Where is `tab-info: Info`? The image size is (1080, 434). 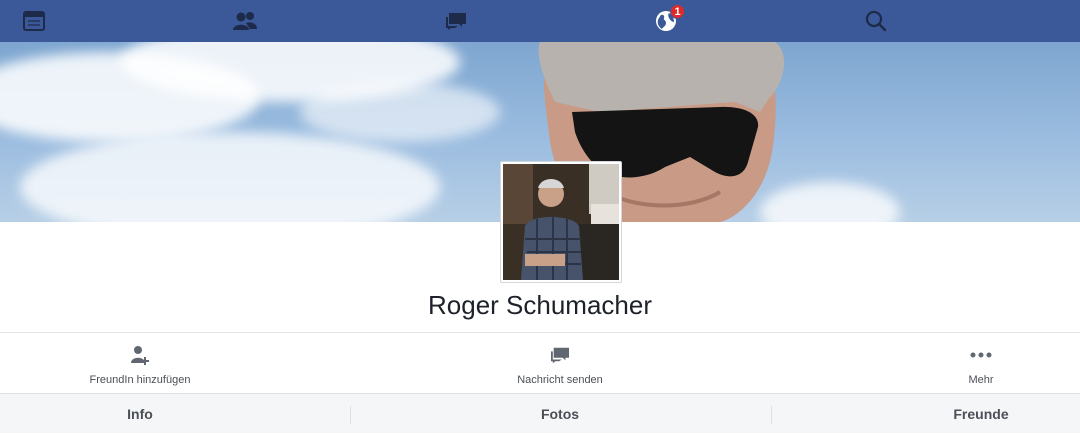
tab-info: Info is located at coordinates (140, 414).